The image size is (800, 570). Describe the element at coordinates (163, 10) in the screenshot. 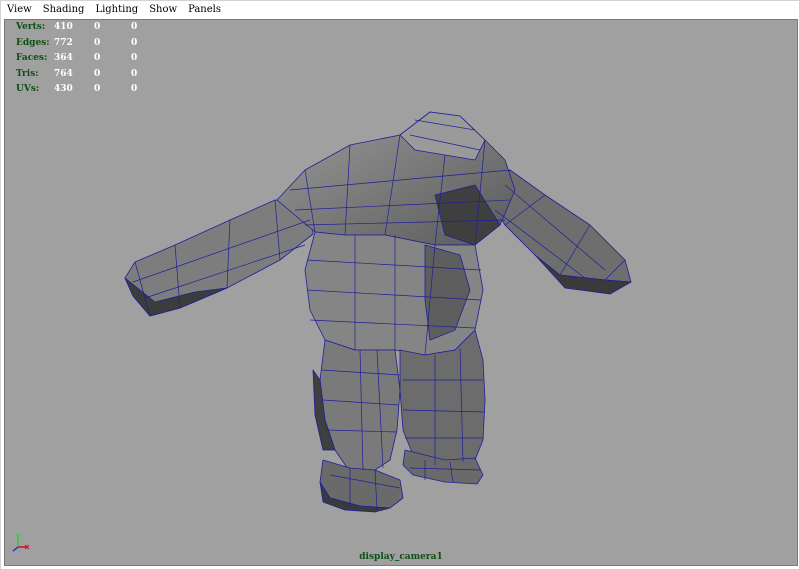

I see `menu-show: Show` at that location.